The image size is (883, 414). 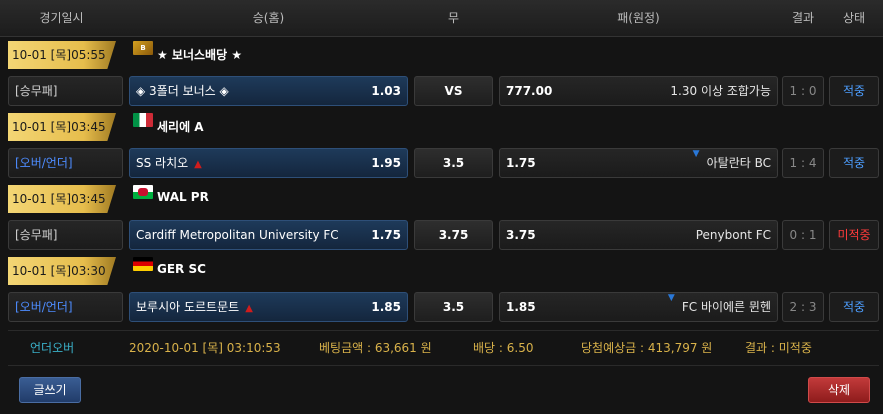 What do you see at coordinates (441, 55) in the screenshot?
I see `league-row: 10-01 [목]05:55 B ★ 보너스배당 ★` at bounding box center [441, 55].